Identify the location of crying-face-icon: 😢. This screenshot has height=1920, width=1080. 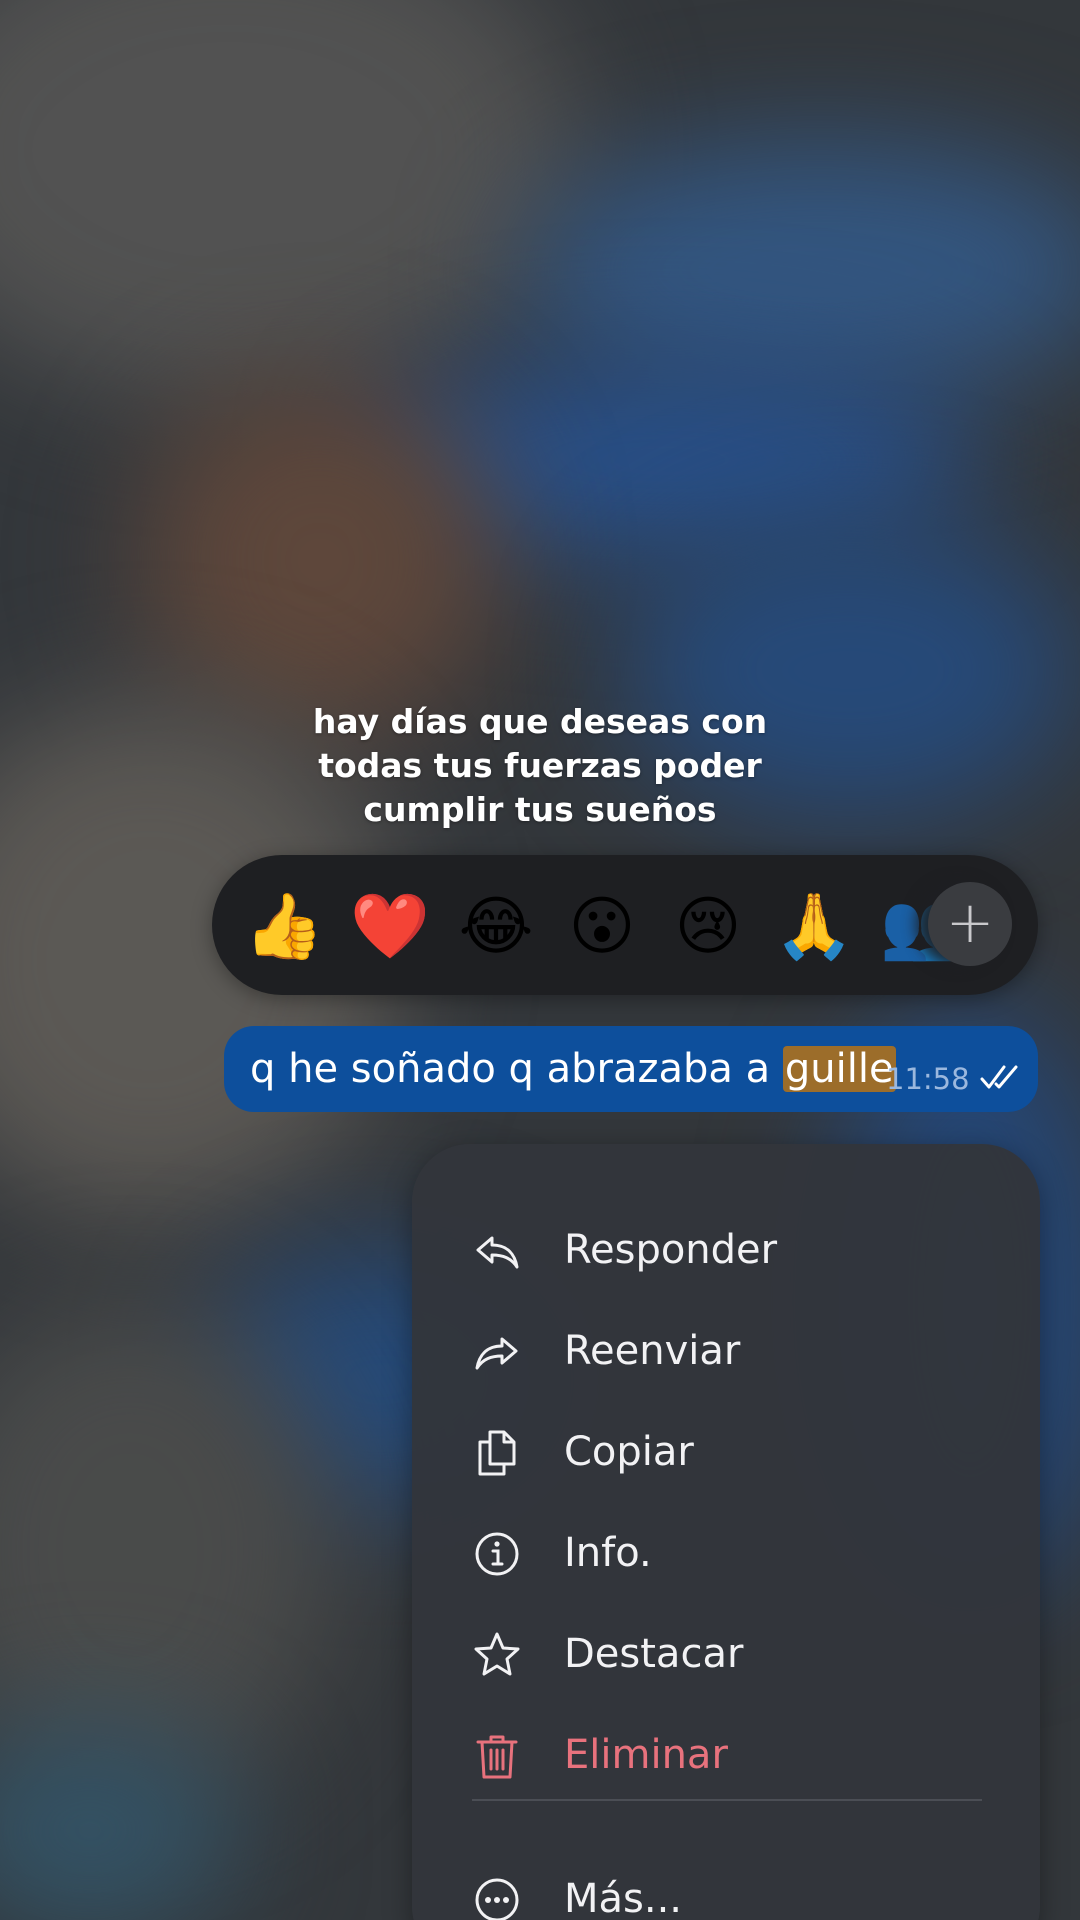
(708, 927).